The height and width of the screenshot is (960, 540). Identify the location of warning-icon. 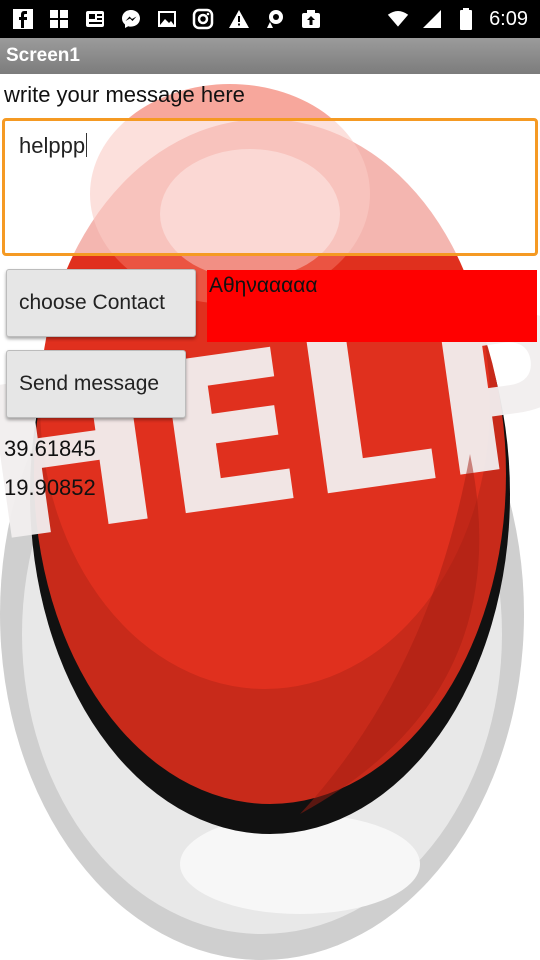
(239, 19).